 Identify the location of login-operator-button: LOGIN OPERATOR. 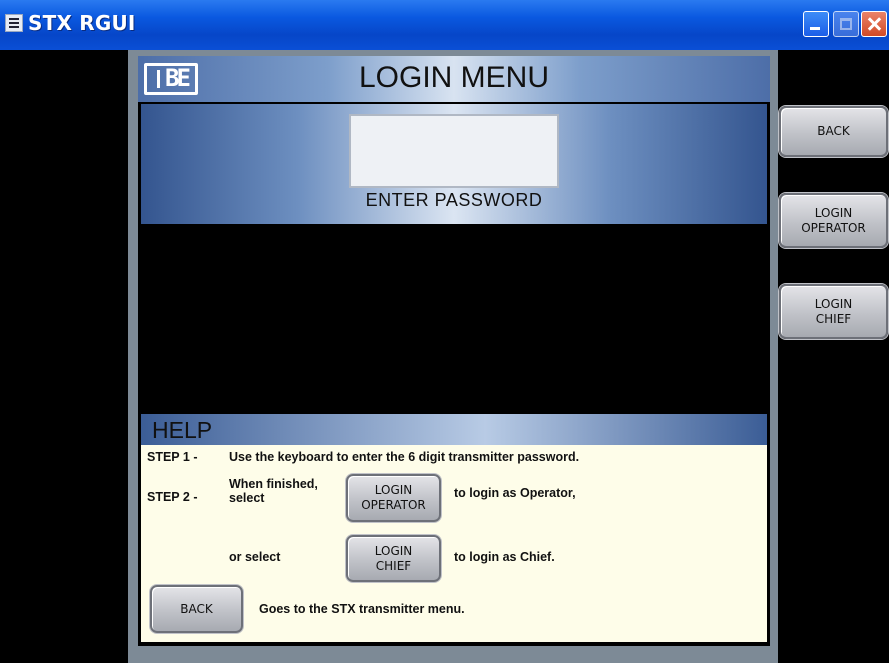
(833, 220).